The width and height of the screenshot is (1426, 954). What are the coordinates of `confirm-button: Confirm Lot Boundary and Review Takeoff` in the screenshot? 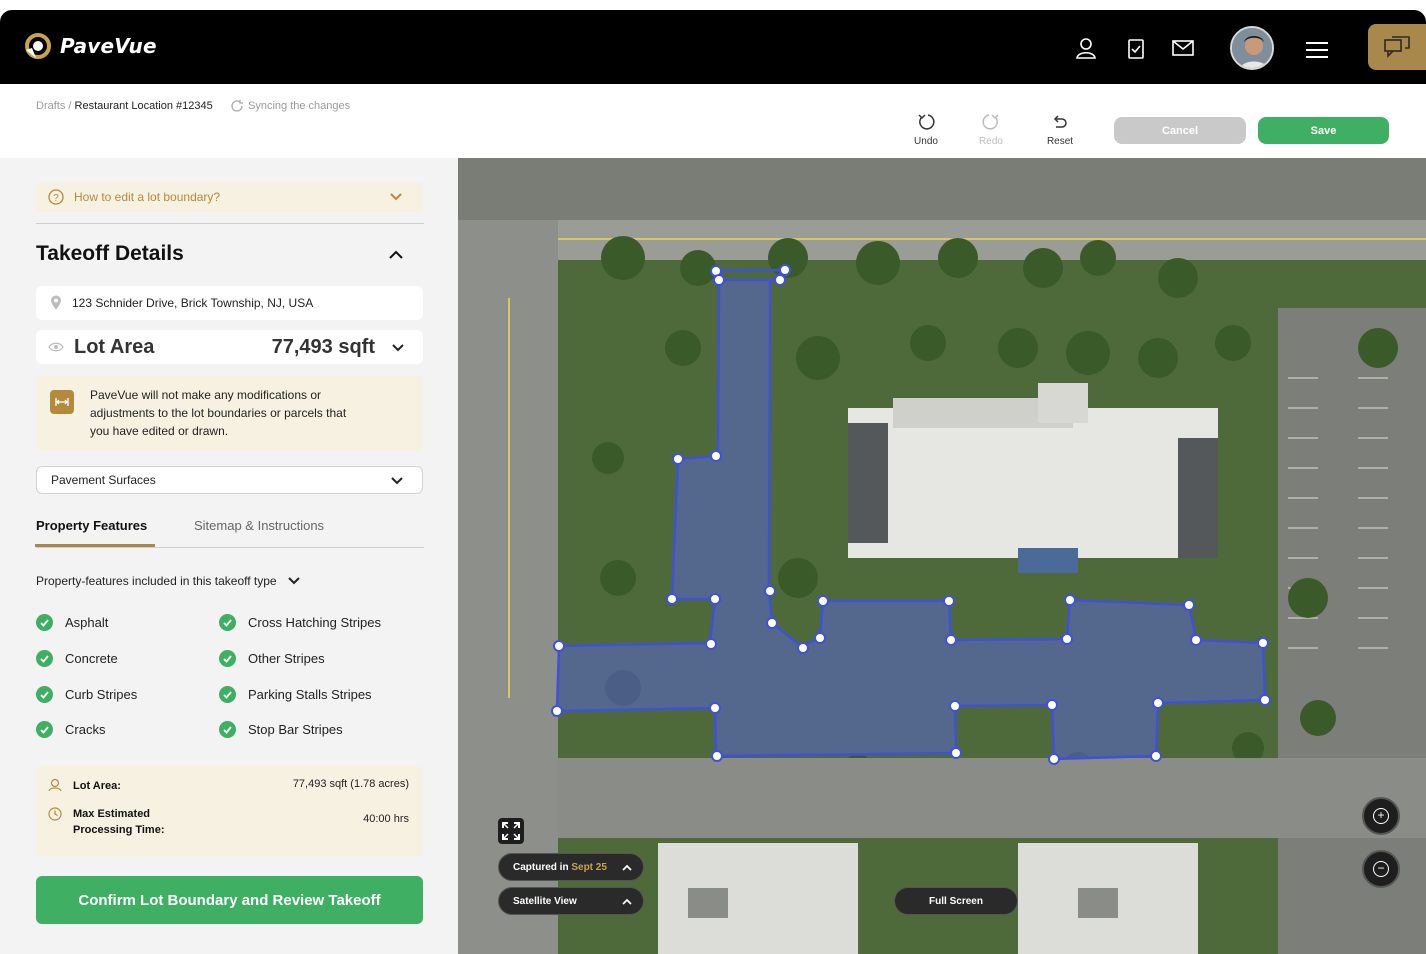 It's located at (229, 900).